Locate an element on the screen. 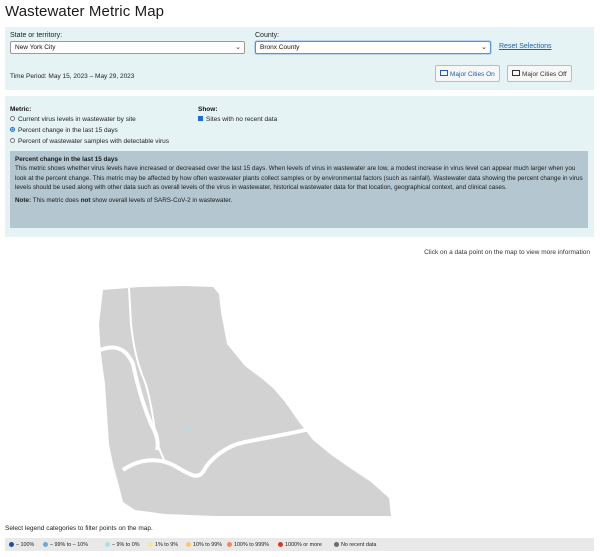 Image resolution: width=600 pixels, height=557 pixels. state-label: State or territory: is located at coordinates (36, 35).